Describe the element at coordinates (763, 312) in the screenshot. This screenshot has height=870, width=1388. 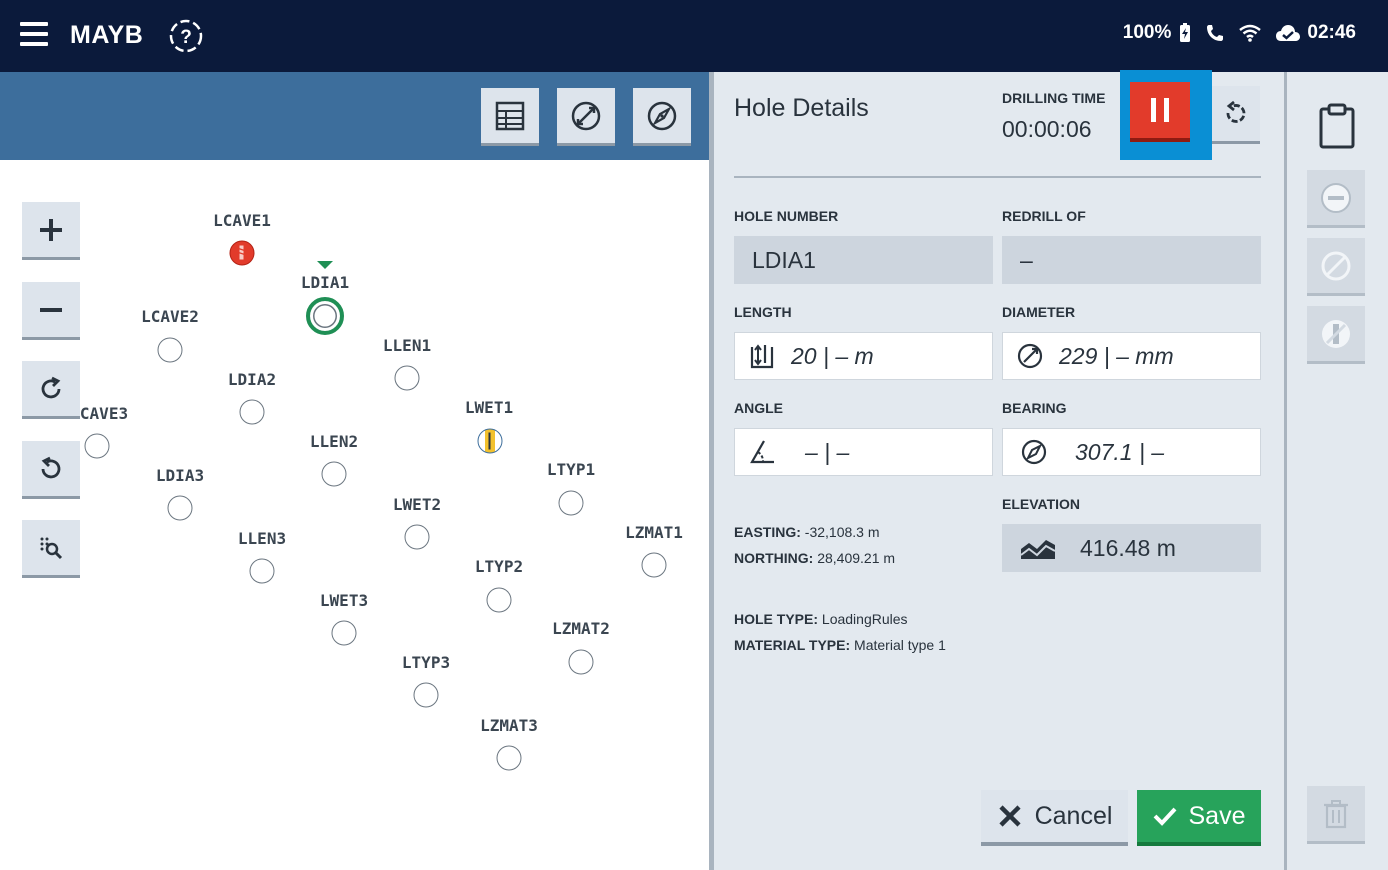
I see `length-label: LENGTH` at that location.